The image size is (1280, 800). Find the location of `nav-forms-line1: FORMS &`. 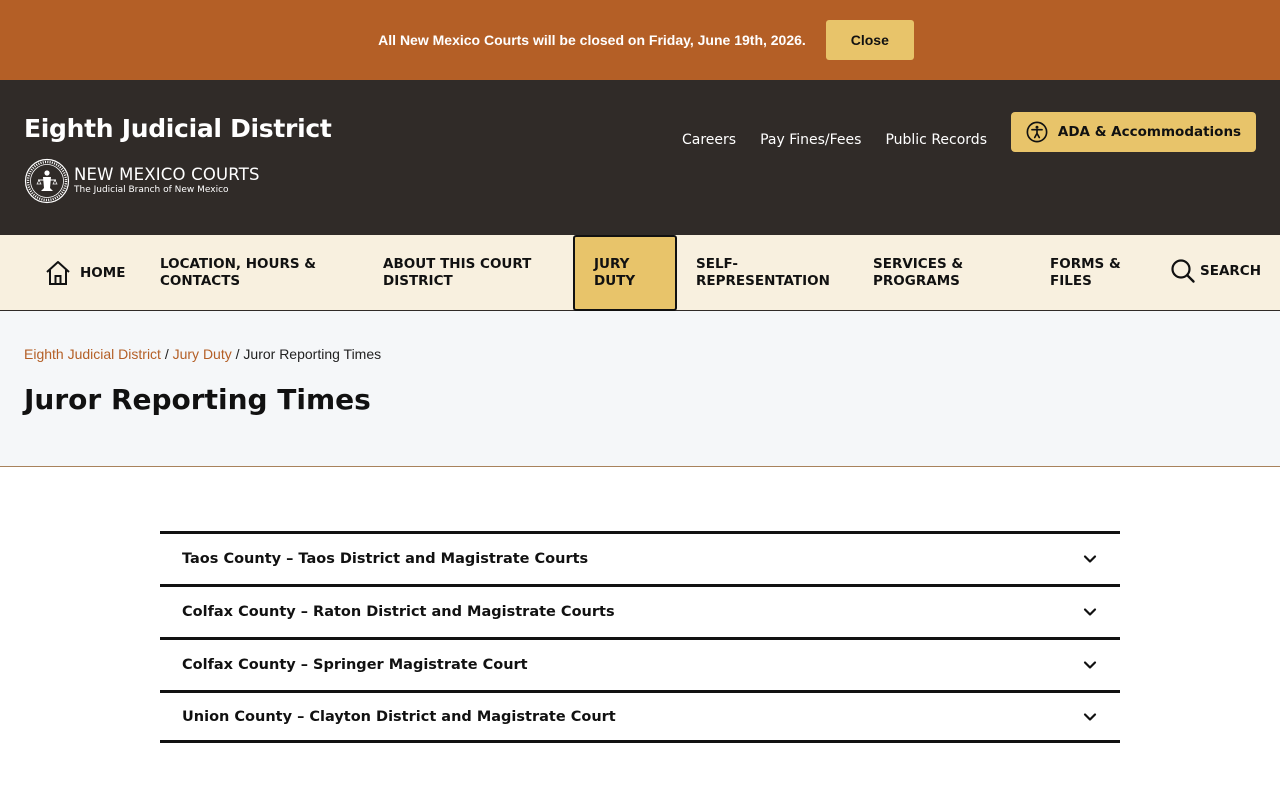

nav-forms-line1: FORMS & is located at coordinates (1085, 264).